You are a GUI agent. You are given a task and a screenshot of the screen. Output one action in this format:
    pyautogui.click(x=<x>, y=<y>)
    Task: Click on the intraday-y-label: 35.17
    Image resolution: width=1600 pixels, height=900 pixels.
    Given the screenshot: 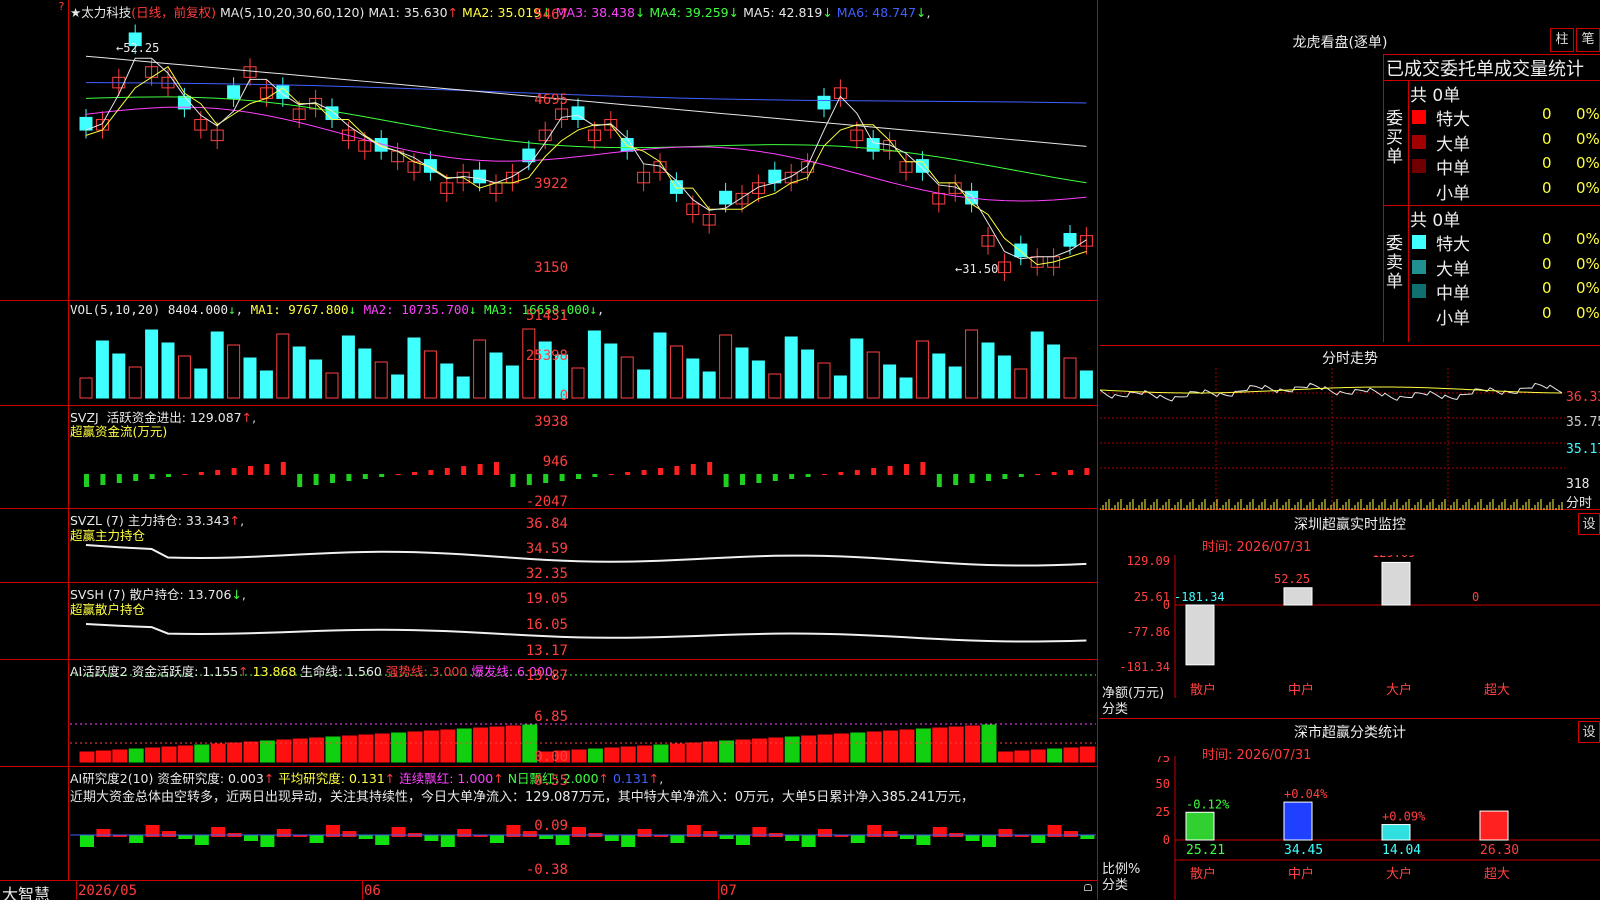 What is the action you would take?
    pyautogui.click(x=1583, y=449)
    